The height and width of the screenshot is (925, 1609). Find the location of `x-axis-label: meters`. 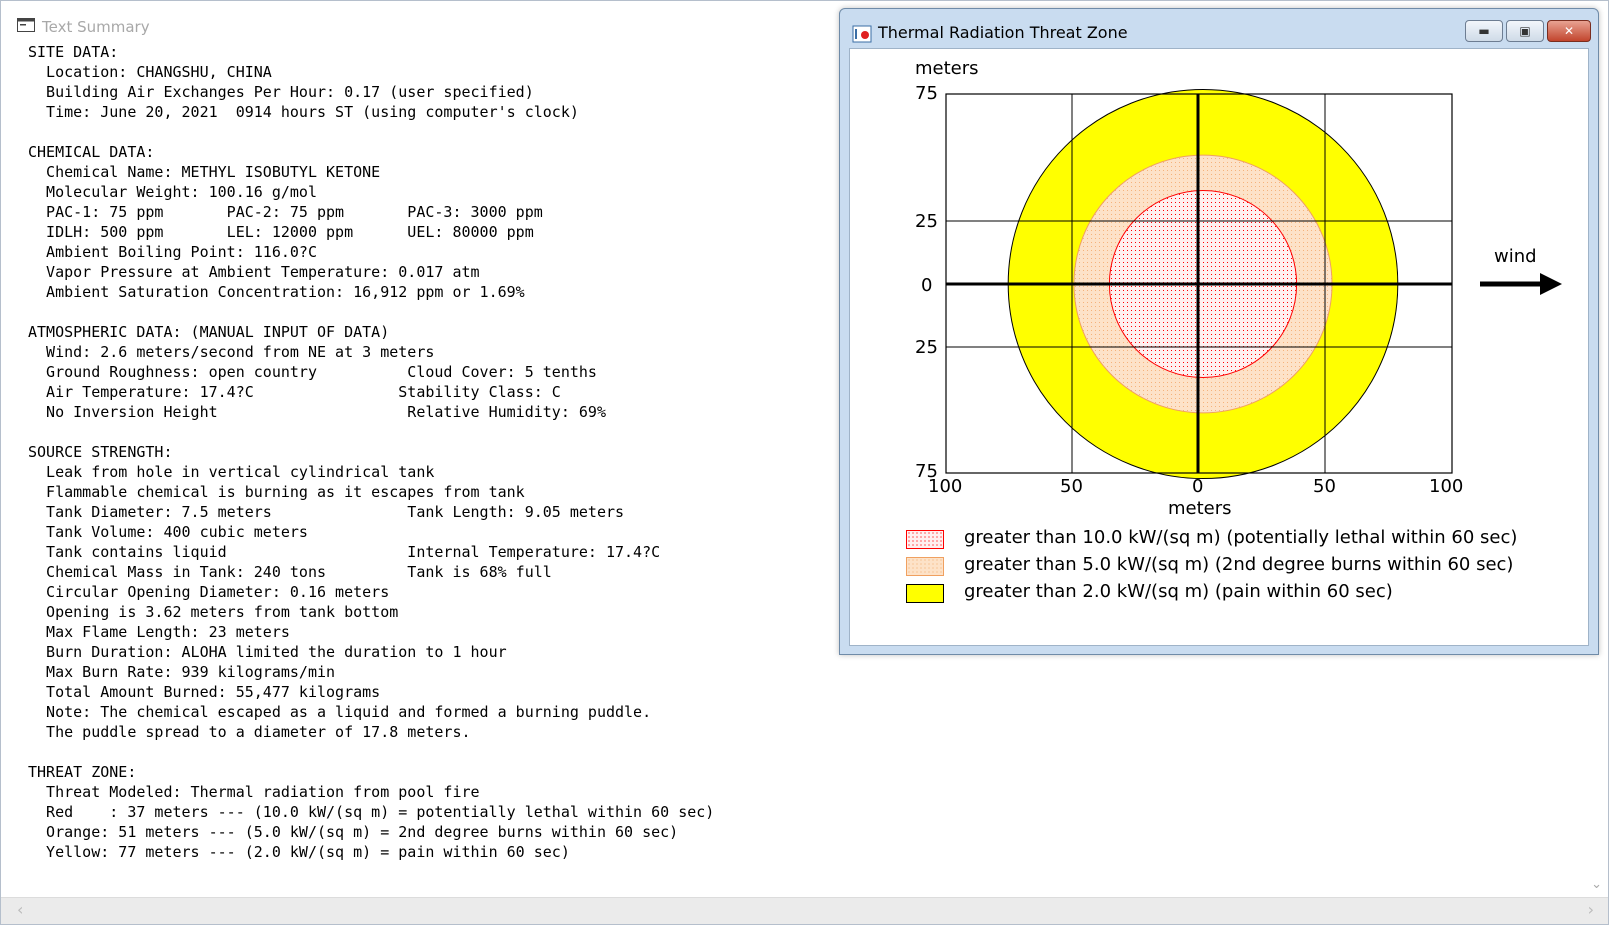

x-axis-label: meters is located at coordinates (1200, 508).